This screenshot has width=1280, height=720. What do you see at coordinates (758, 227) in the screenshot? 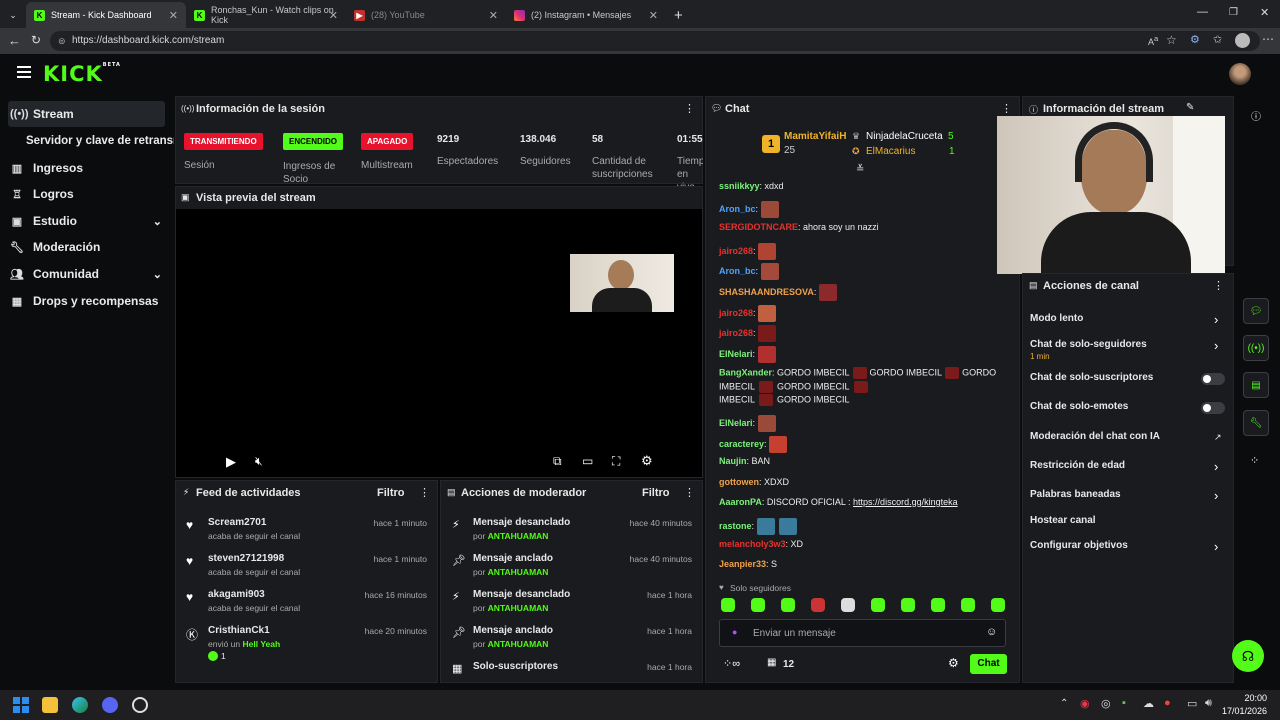
I see `chat-username: SERGIDOTNCARE` at bounding box center [758, 227].